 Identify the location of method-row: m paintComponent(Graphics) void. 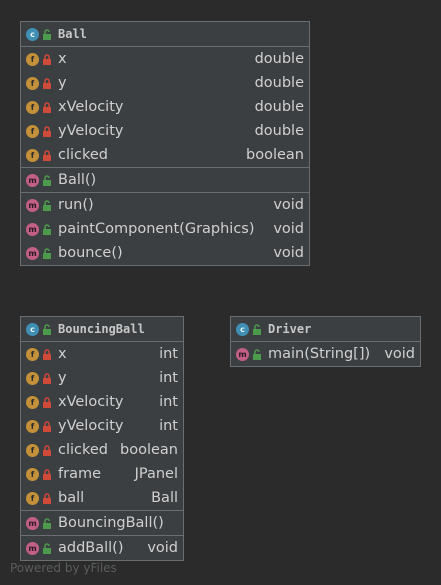
(165, 229).